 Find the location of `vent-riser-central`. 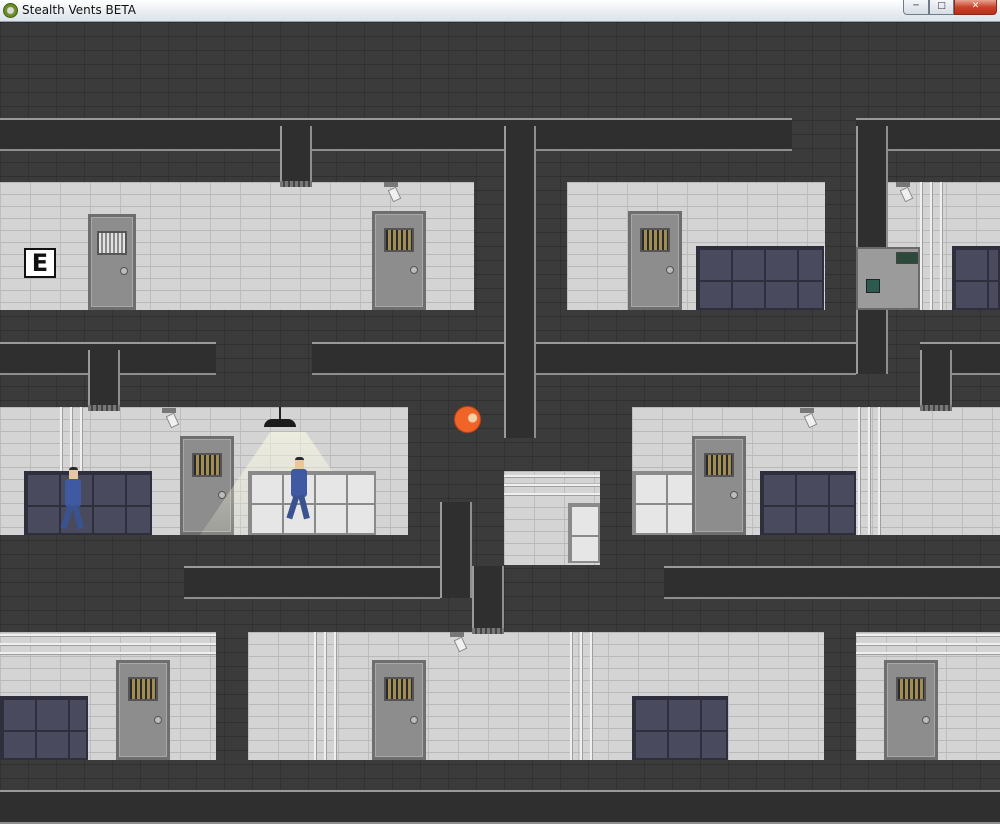

vent-riser-central is located at coordinates (520, 282).